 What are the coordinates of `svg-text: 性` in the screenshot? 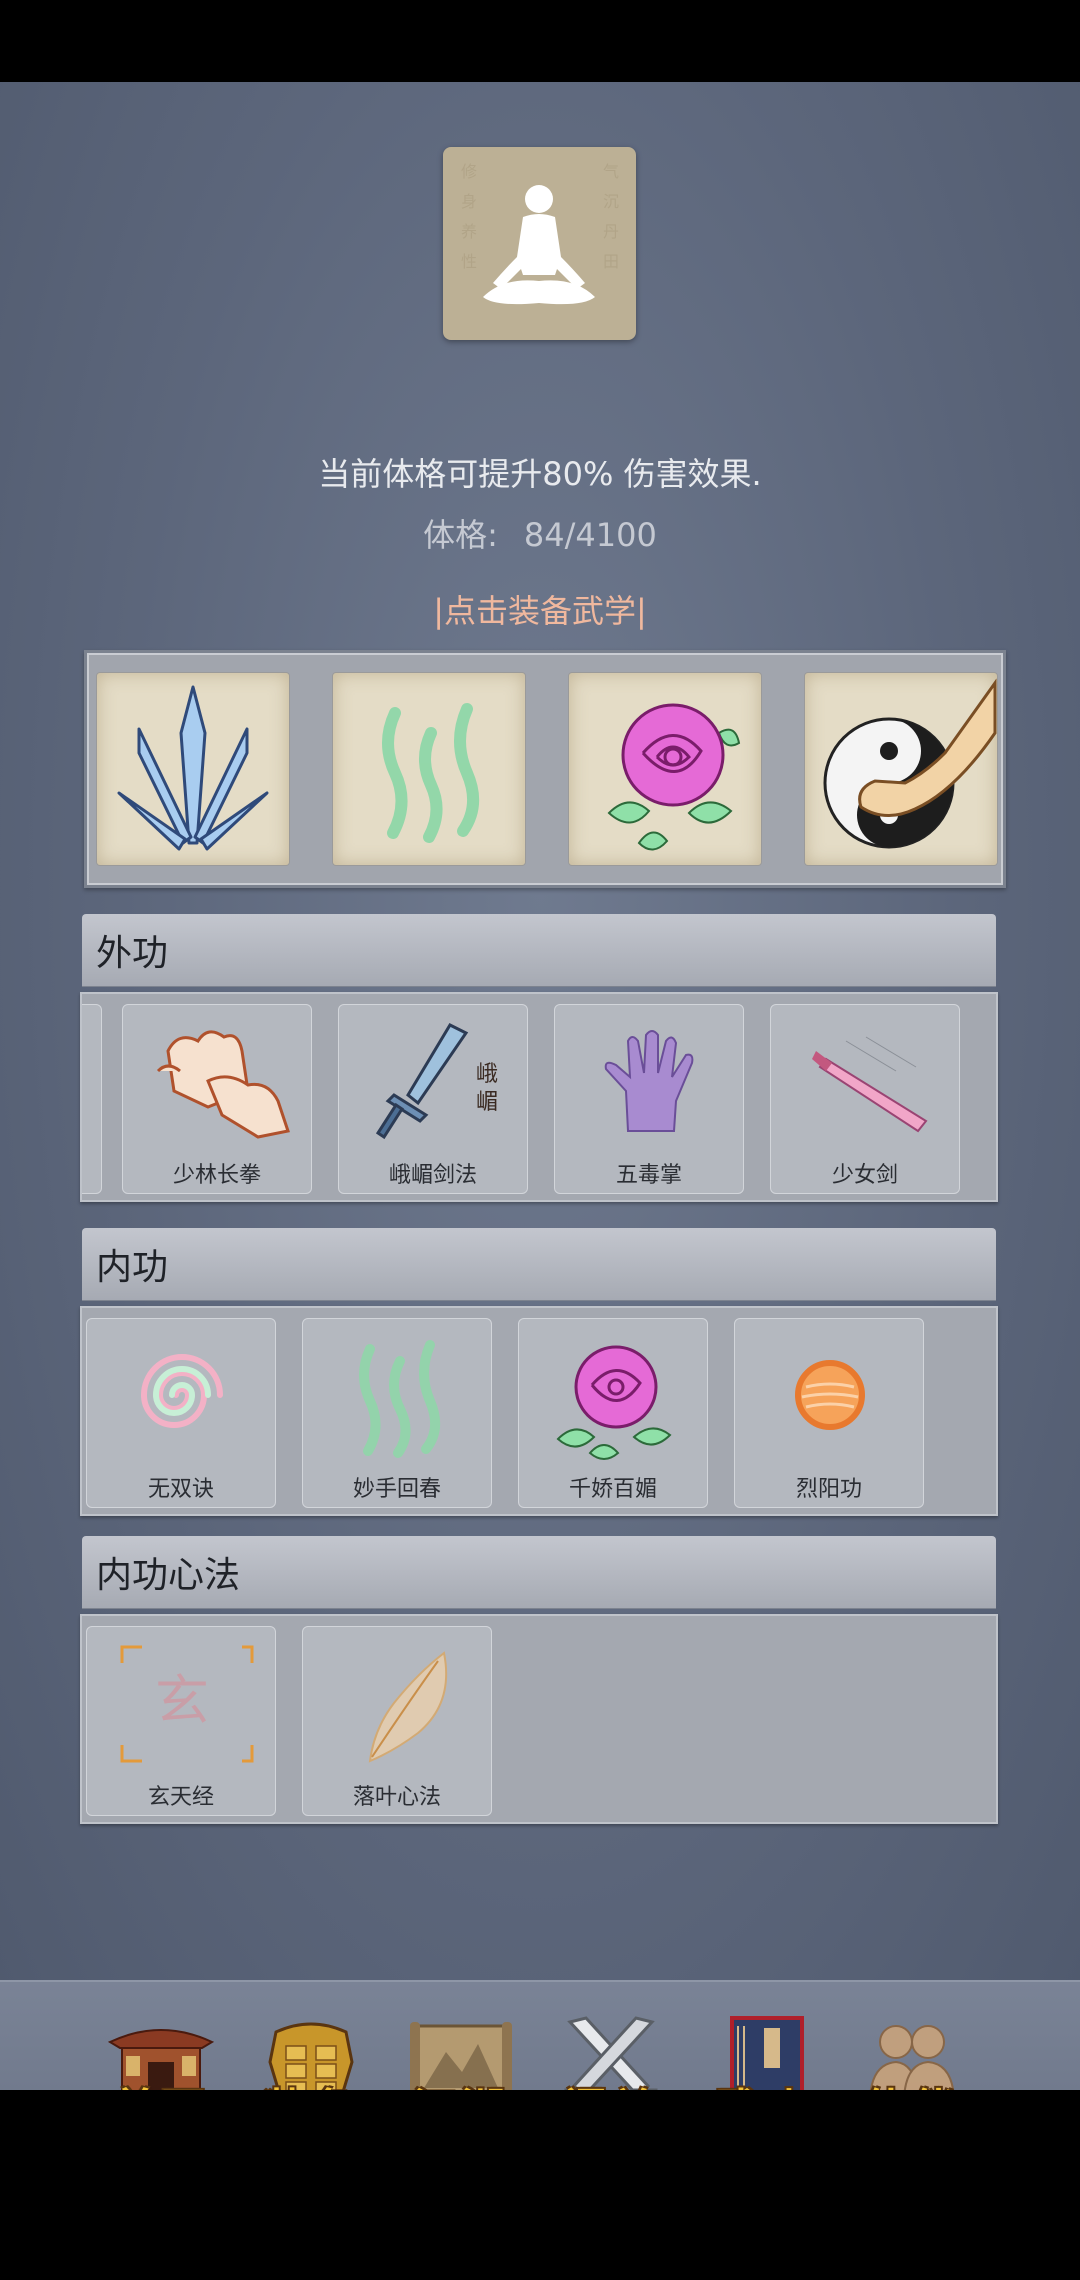 It's located at (469, 261).